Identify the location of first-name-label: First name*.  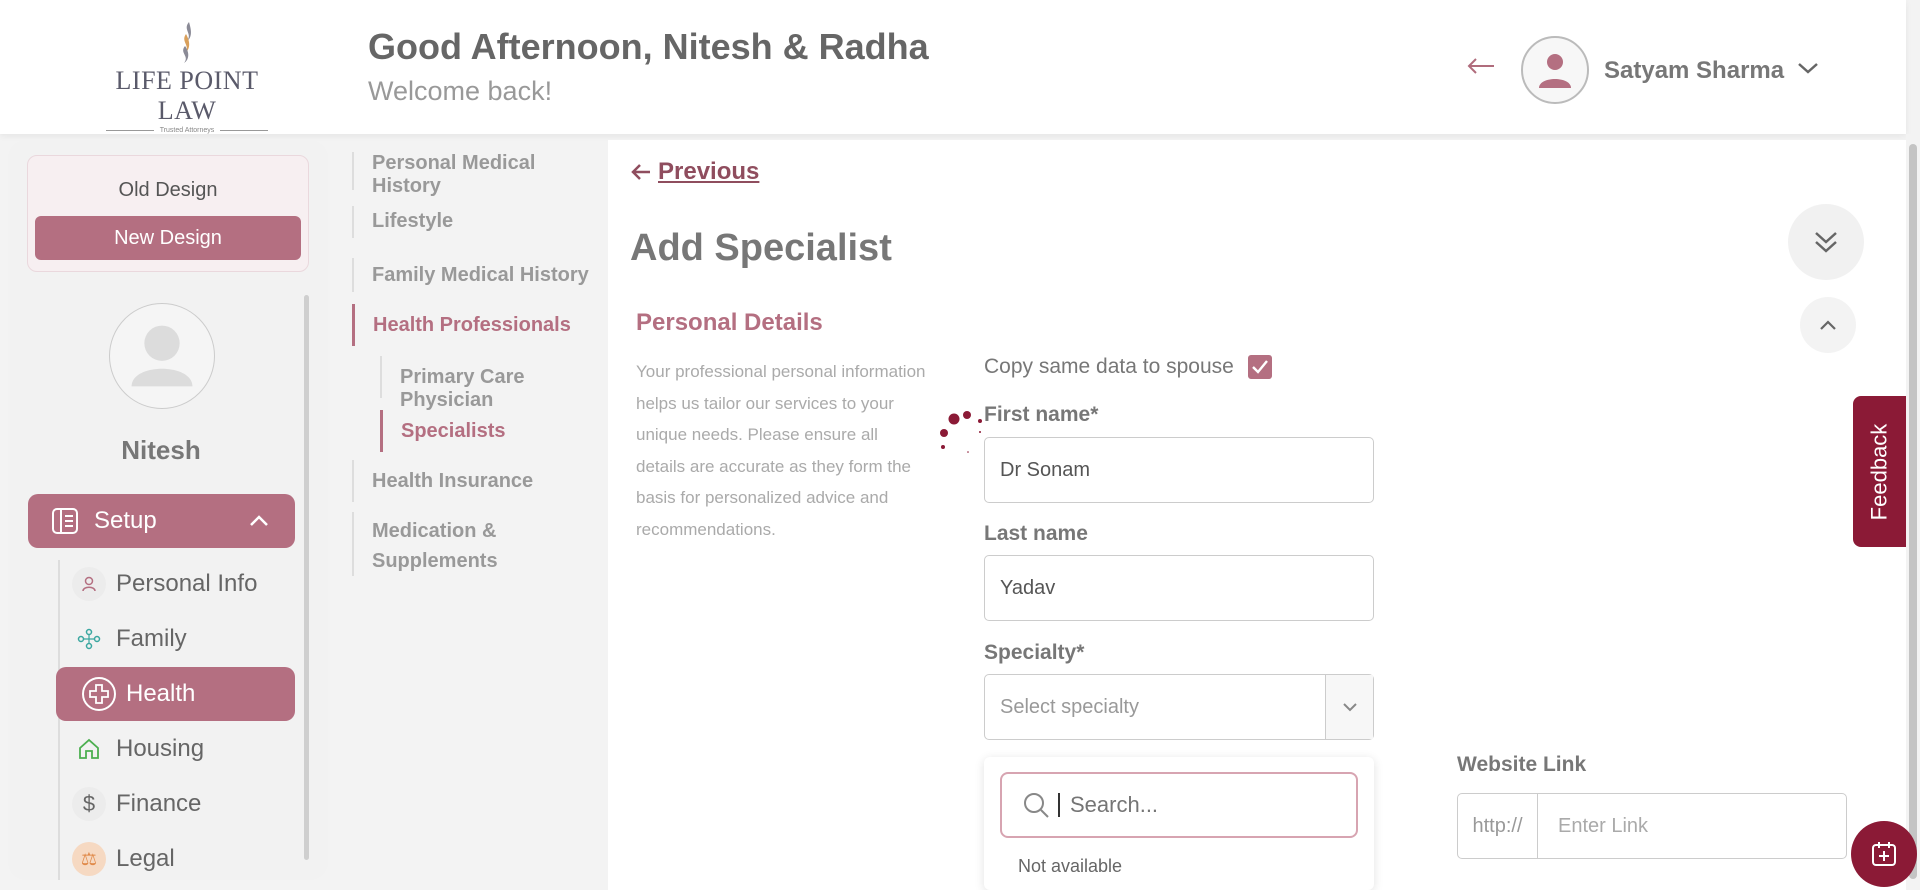
(1041, 414).